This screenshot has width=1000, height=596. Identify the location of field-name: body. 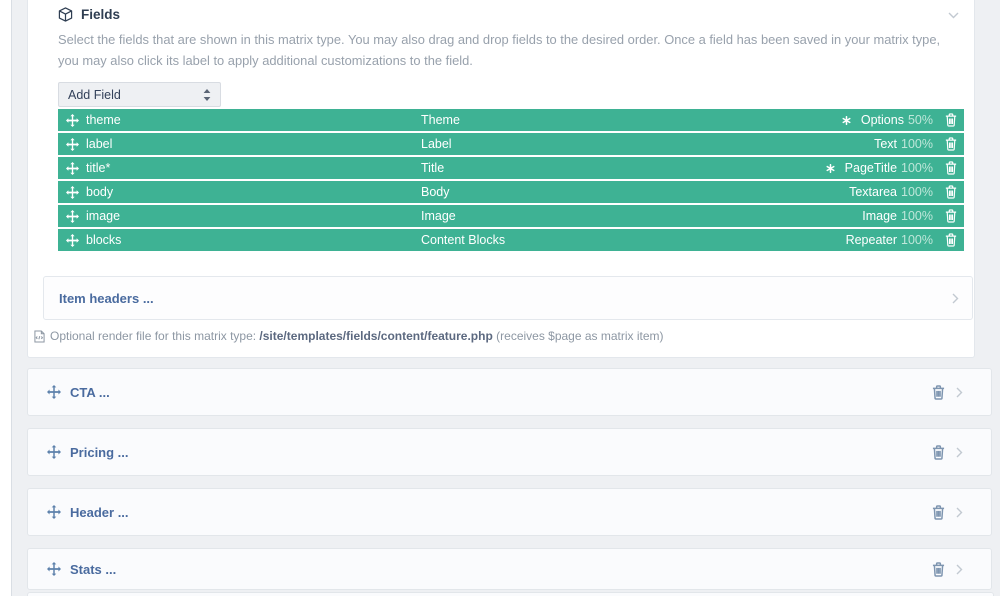
(99, 192).